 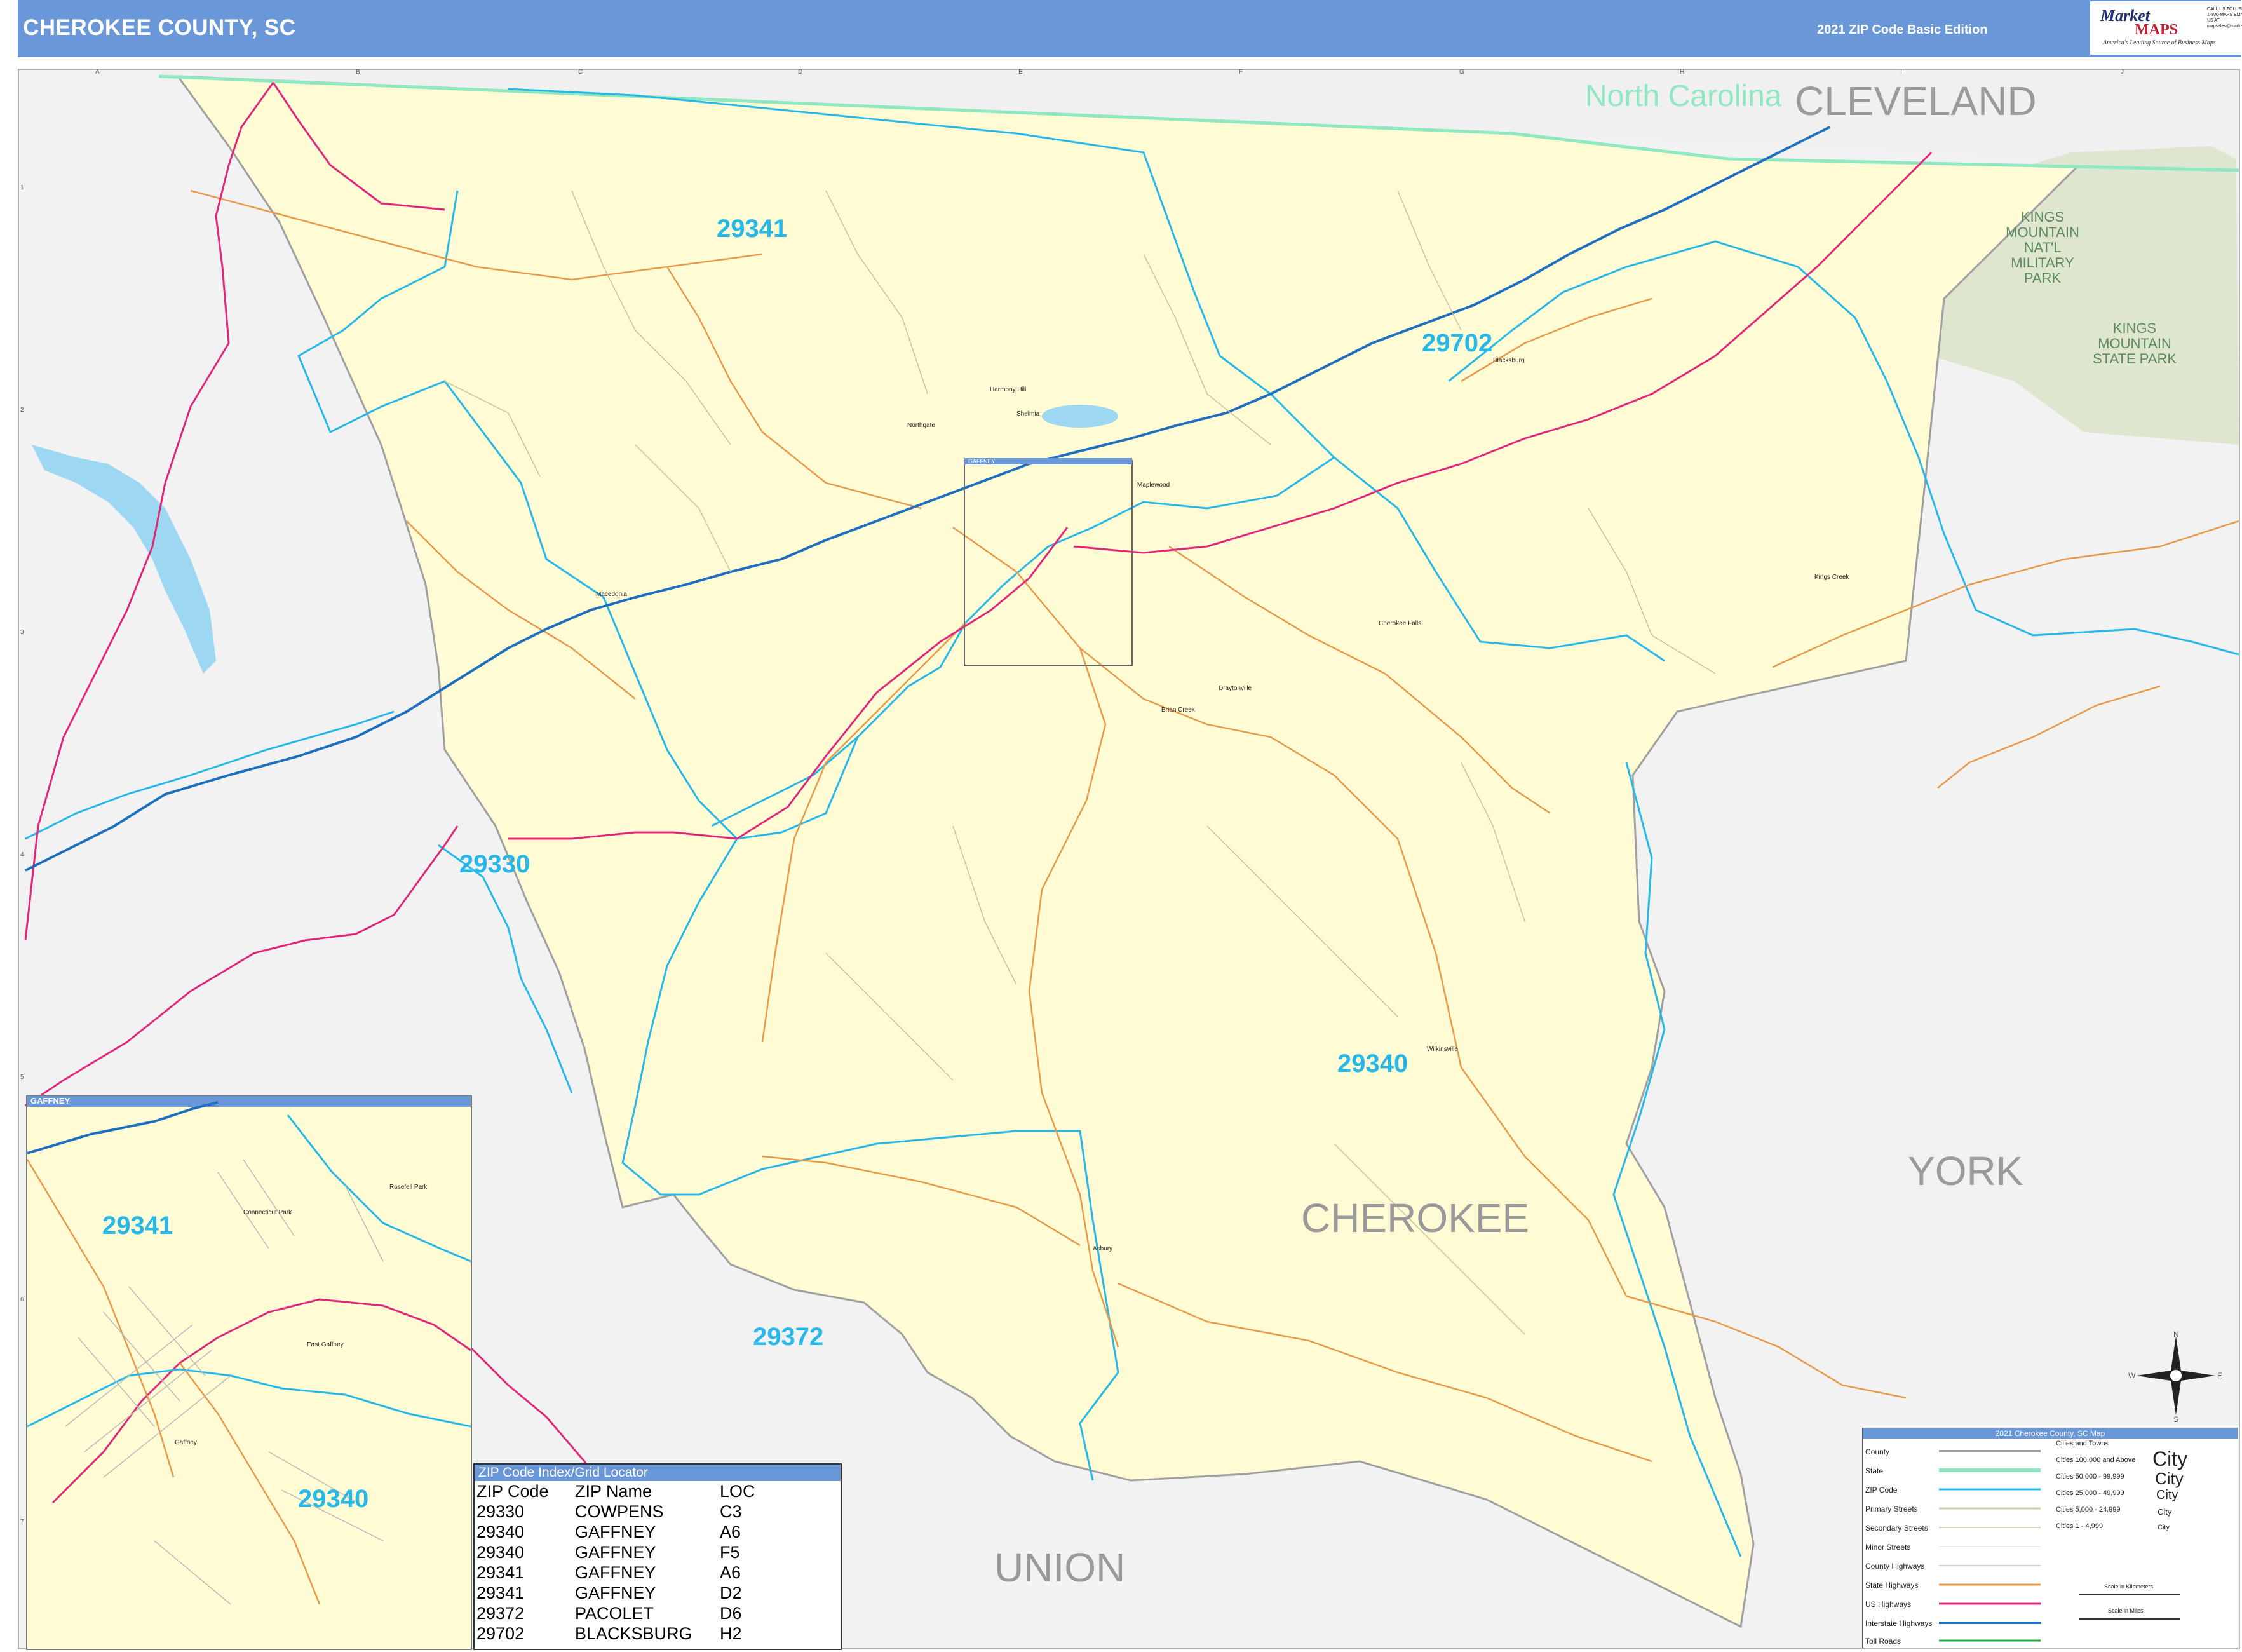 I want to click on inset-place-rosefell-park: Rosefell Park, so click(x=408, y=1187).